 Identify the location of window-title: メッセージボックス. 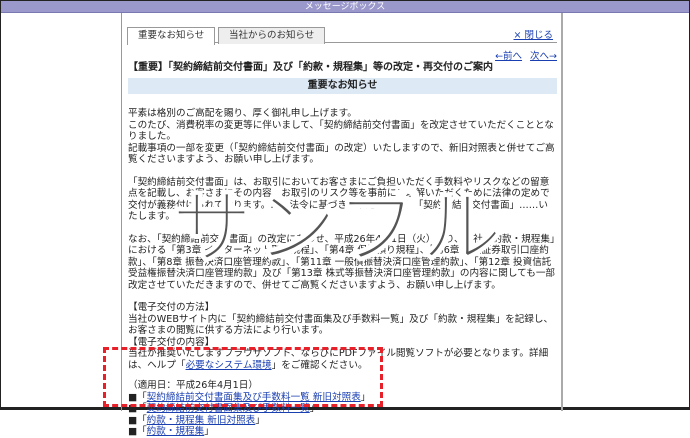
(345, 7).